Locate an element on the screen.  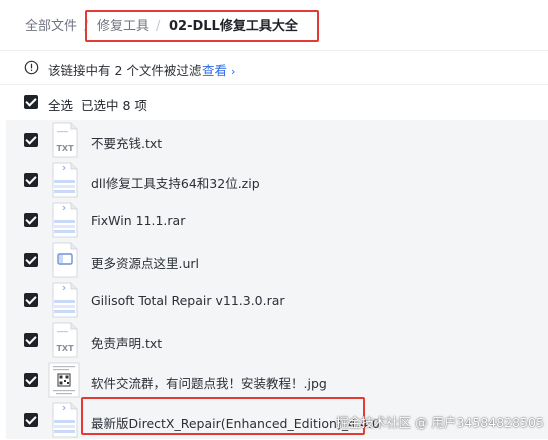
chevron-right-icon: › is located at coordinates (233, 71).